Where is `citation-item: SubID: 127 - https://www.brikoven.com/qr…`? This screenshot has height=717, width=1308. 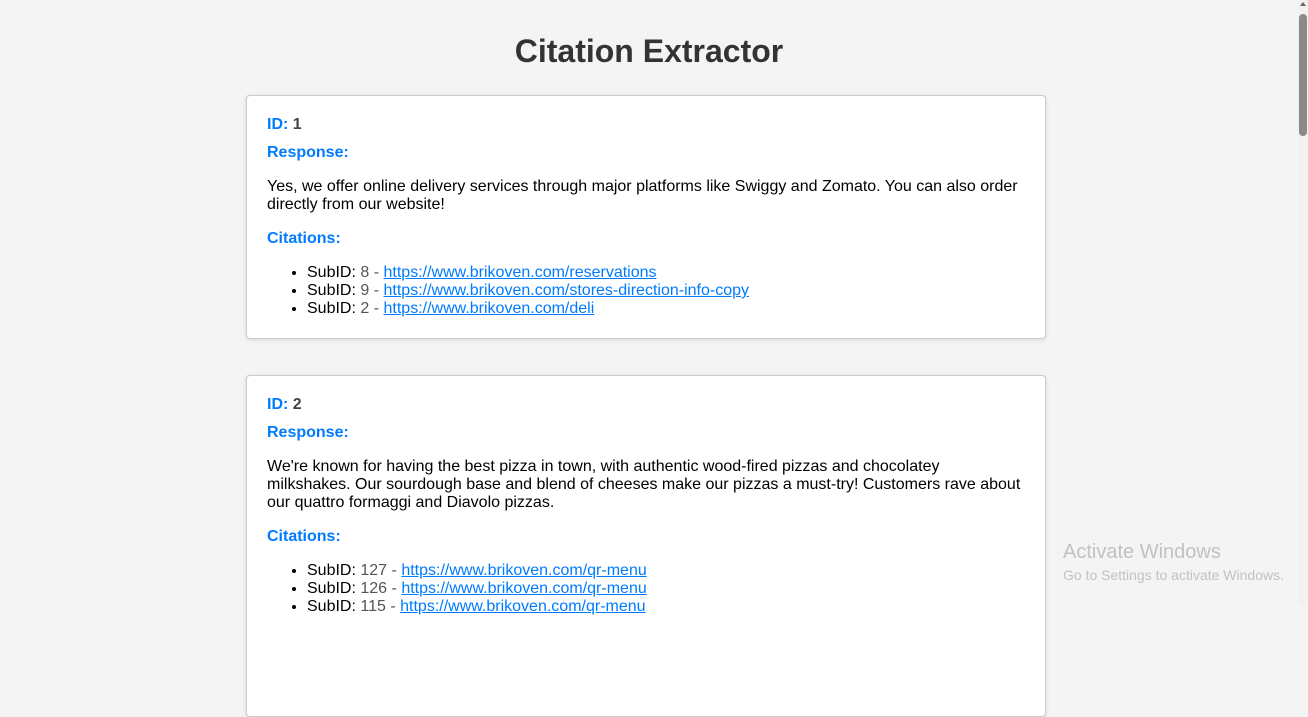 citation-item: SubID: 127 - https://www.brikoven.com/qr… is located at coordinates (666, 571).